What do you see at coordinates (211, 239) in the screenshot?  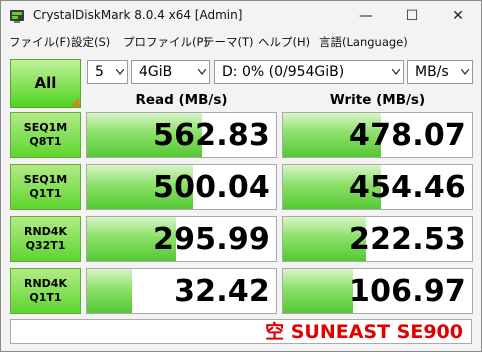 I see `read-result-value: 295.99` at bounding box center [211, 239].